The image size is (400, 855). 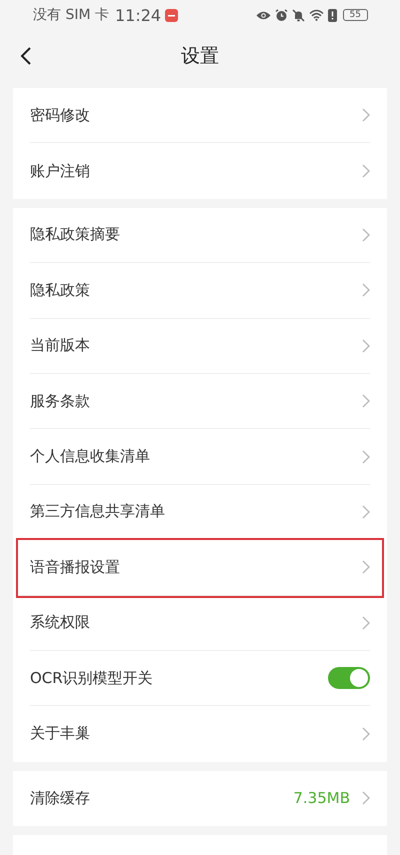 What do you see at coordinates (316, 15) in the screenshot?
I see `wifi-icon` at bounding box center [316, 15].